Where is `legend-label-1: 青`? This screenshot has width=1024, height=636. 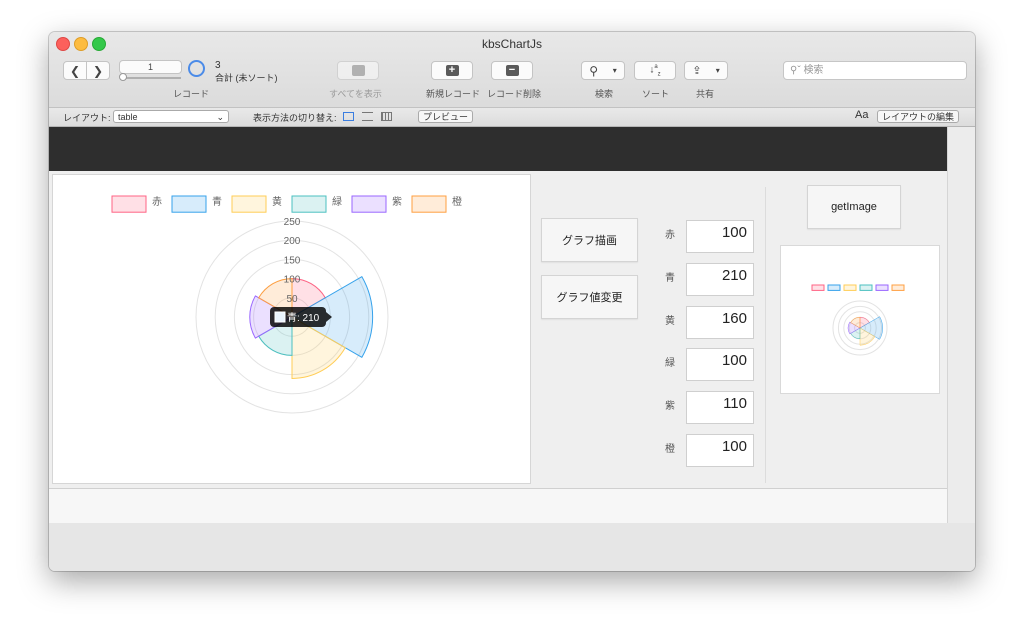
legend-label-1: 青 is located at coordinates (217, 201).